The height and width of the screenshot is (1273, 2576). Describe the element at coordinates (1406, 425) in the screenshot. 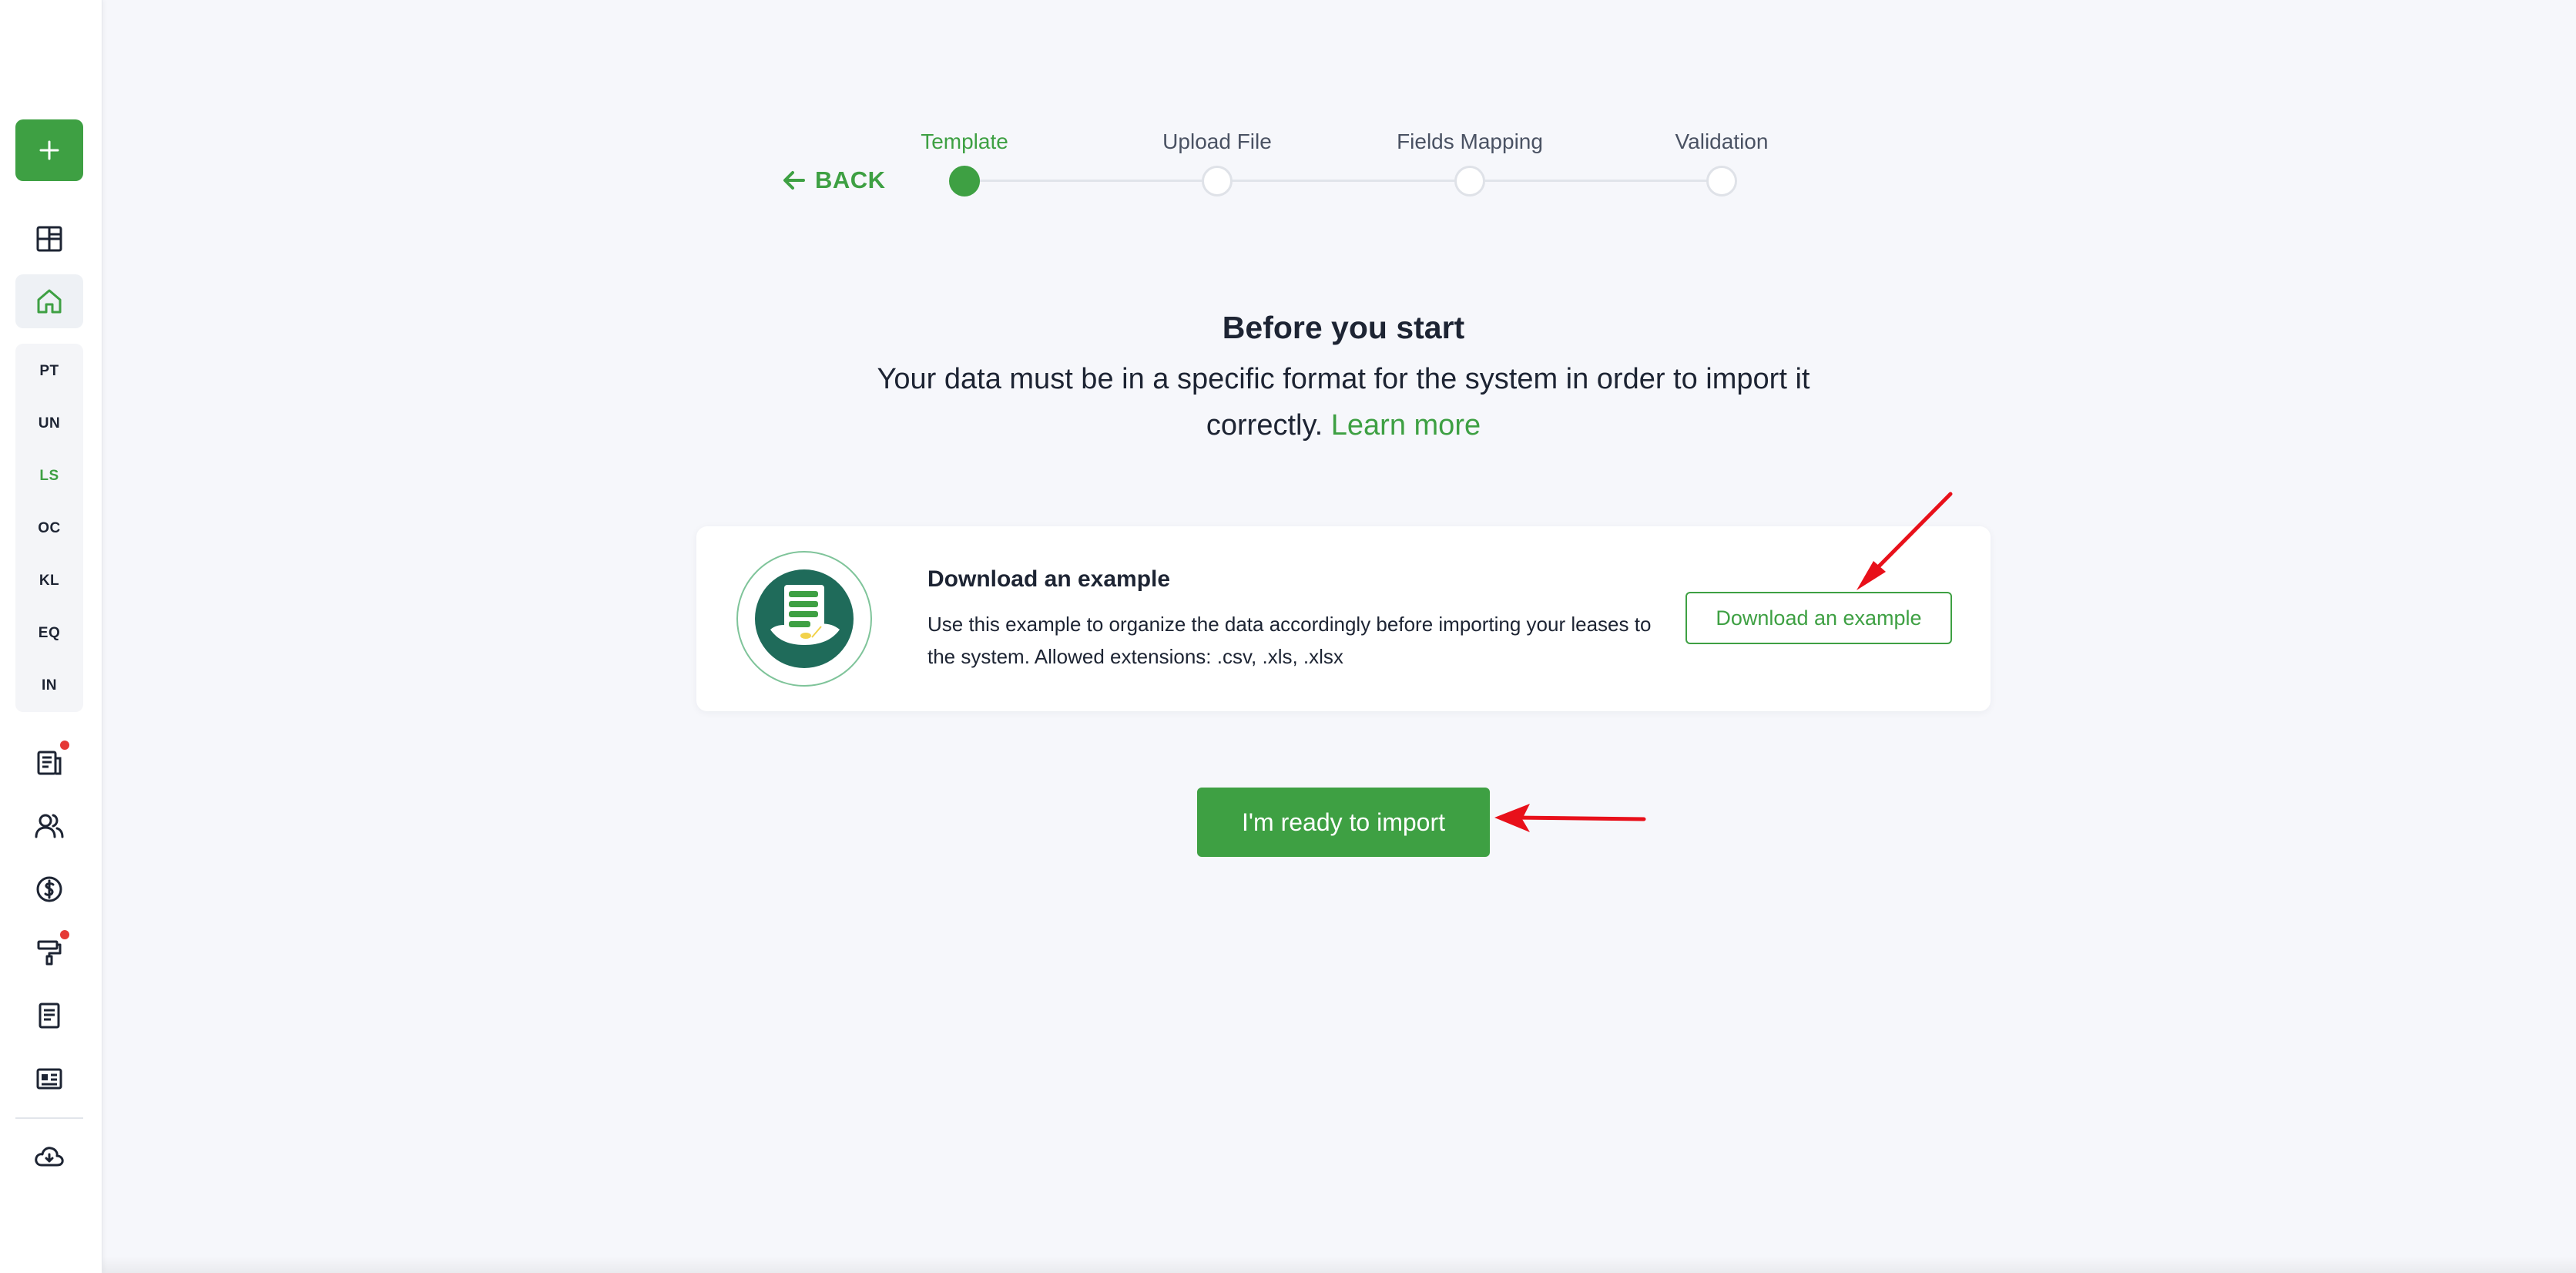

I see `learn-more-link: Learn more` at that location.